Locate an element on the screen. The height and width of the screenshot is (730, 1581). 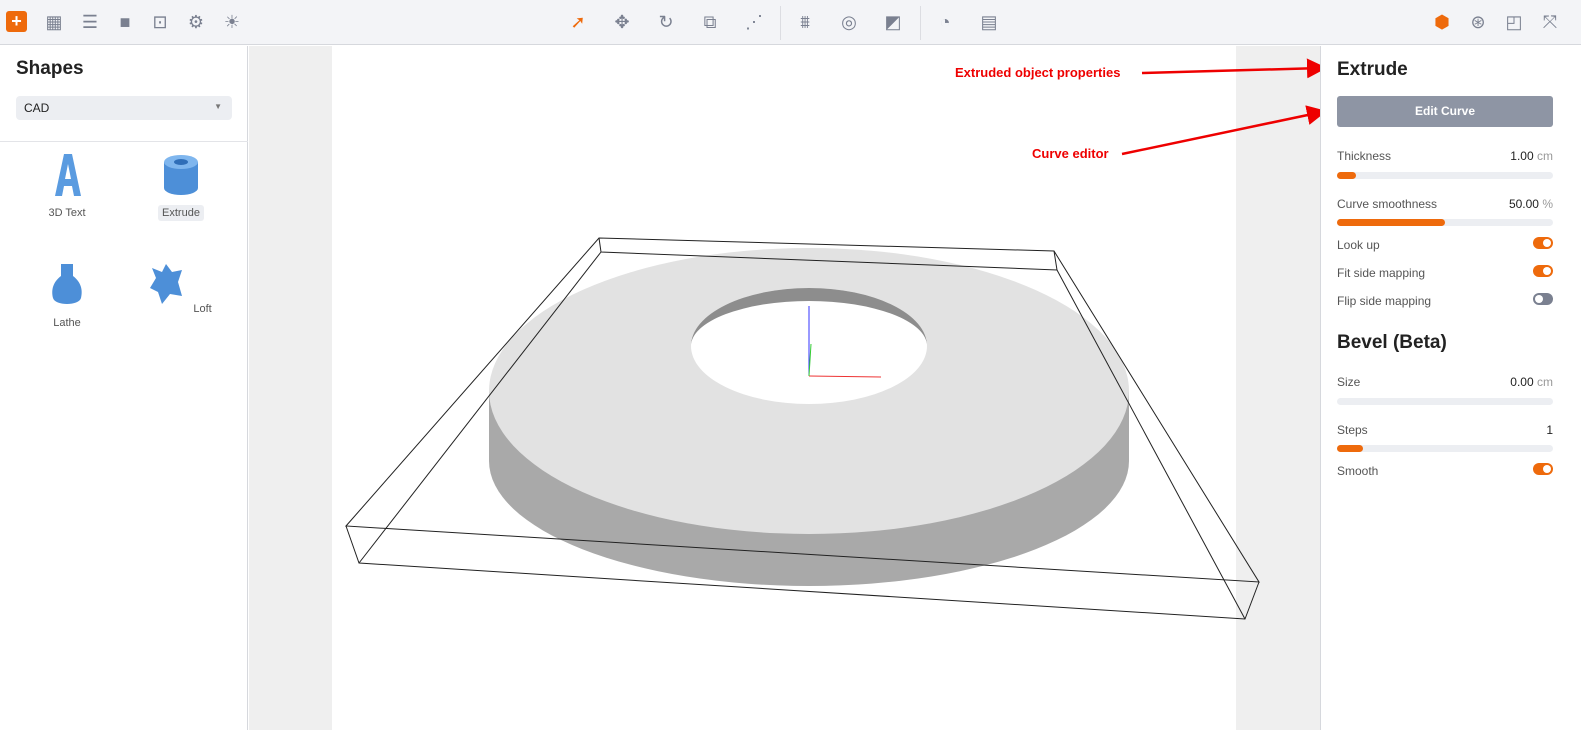
text-3d-icon is located at coordinates (68, 175).